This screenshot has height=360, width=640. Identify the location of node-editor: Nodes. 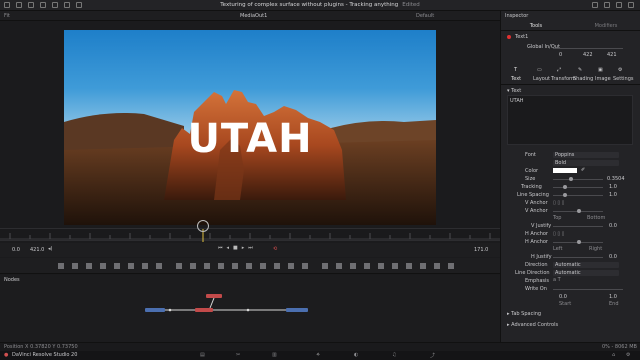
(250, 308).